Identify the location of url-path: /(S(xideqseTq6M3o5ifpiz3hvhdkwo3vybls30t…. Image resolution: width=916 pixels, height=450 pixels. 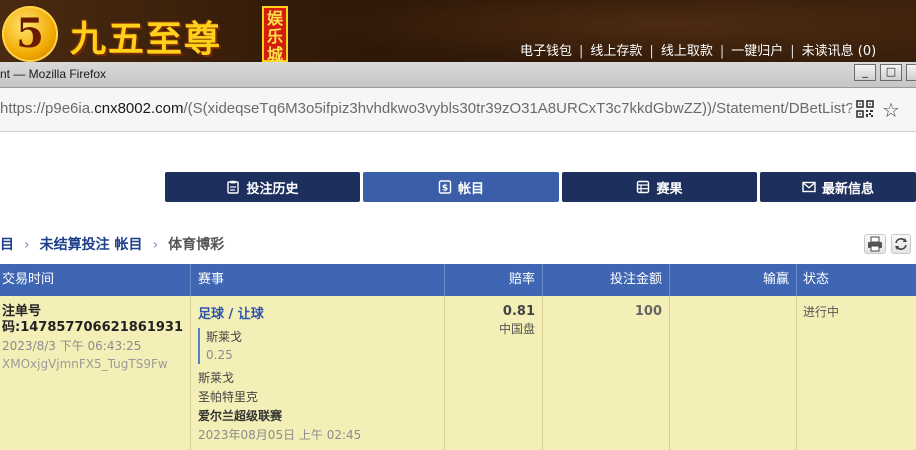
(517, 108).